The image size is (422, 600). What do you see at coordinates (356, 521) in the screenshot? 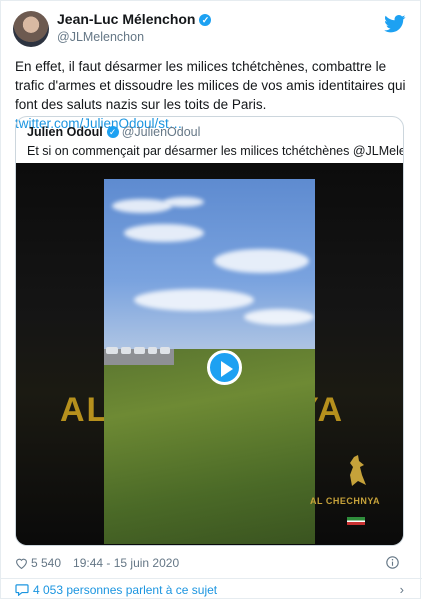
I see `flag-icon` at bounding box center [356, 521].